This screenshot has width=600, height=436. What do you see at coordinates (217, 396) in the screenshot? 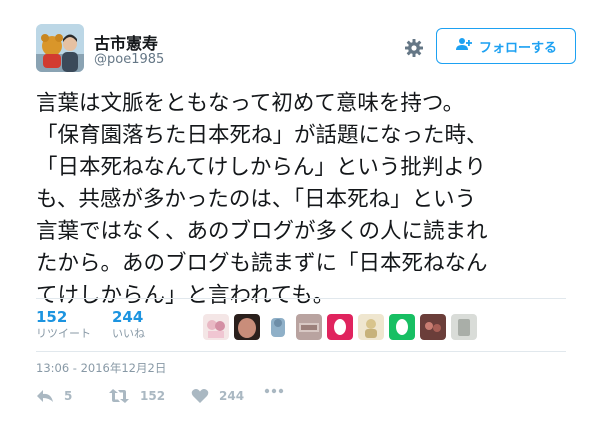
I see `like-button: 244` at bounding box center [217, 396].